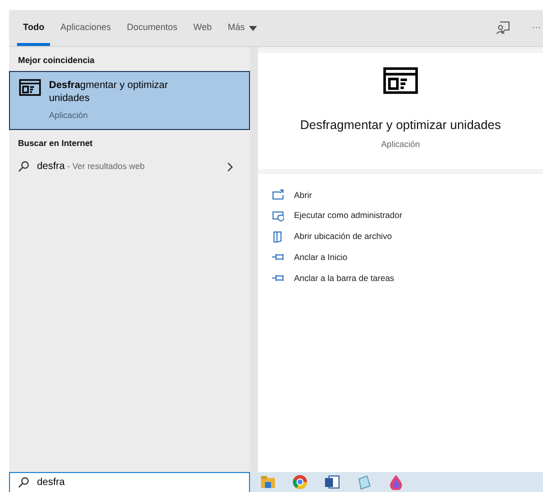  Describe the element at coordinates (105, 167) in the screenshot. I see `web-suffix: - Ver resultados web` at that location.